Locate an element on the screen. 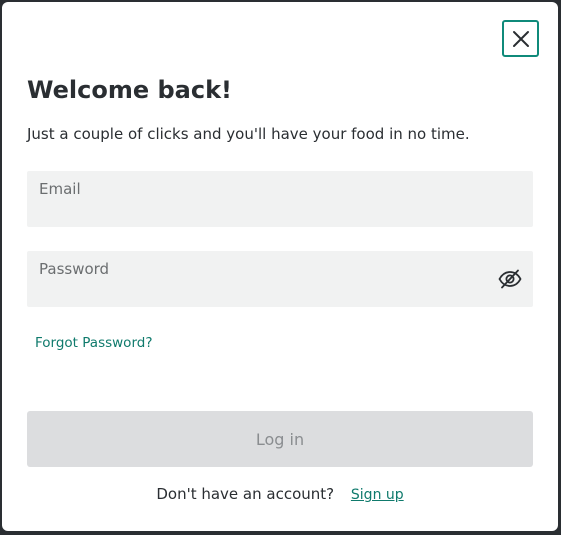  eye-slash-icon is located at coordinates (510, 279).